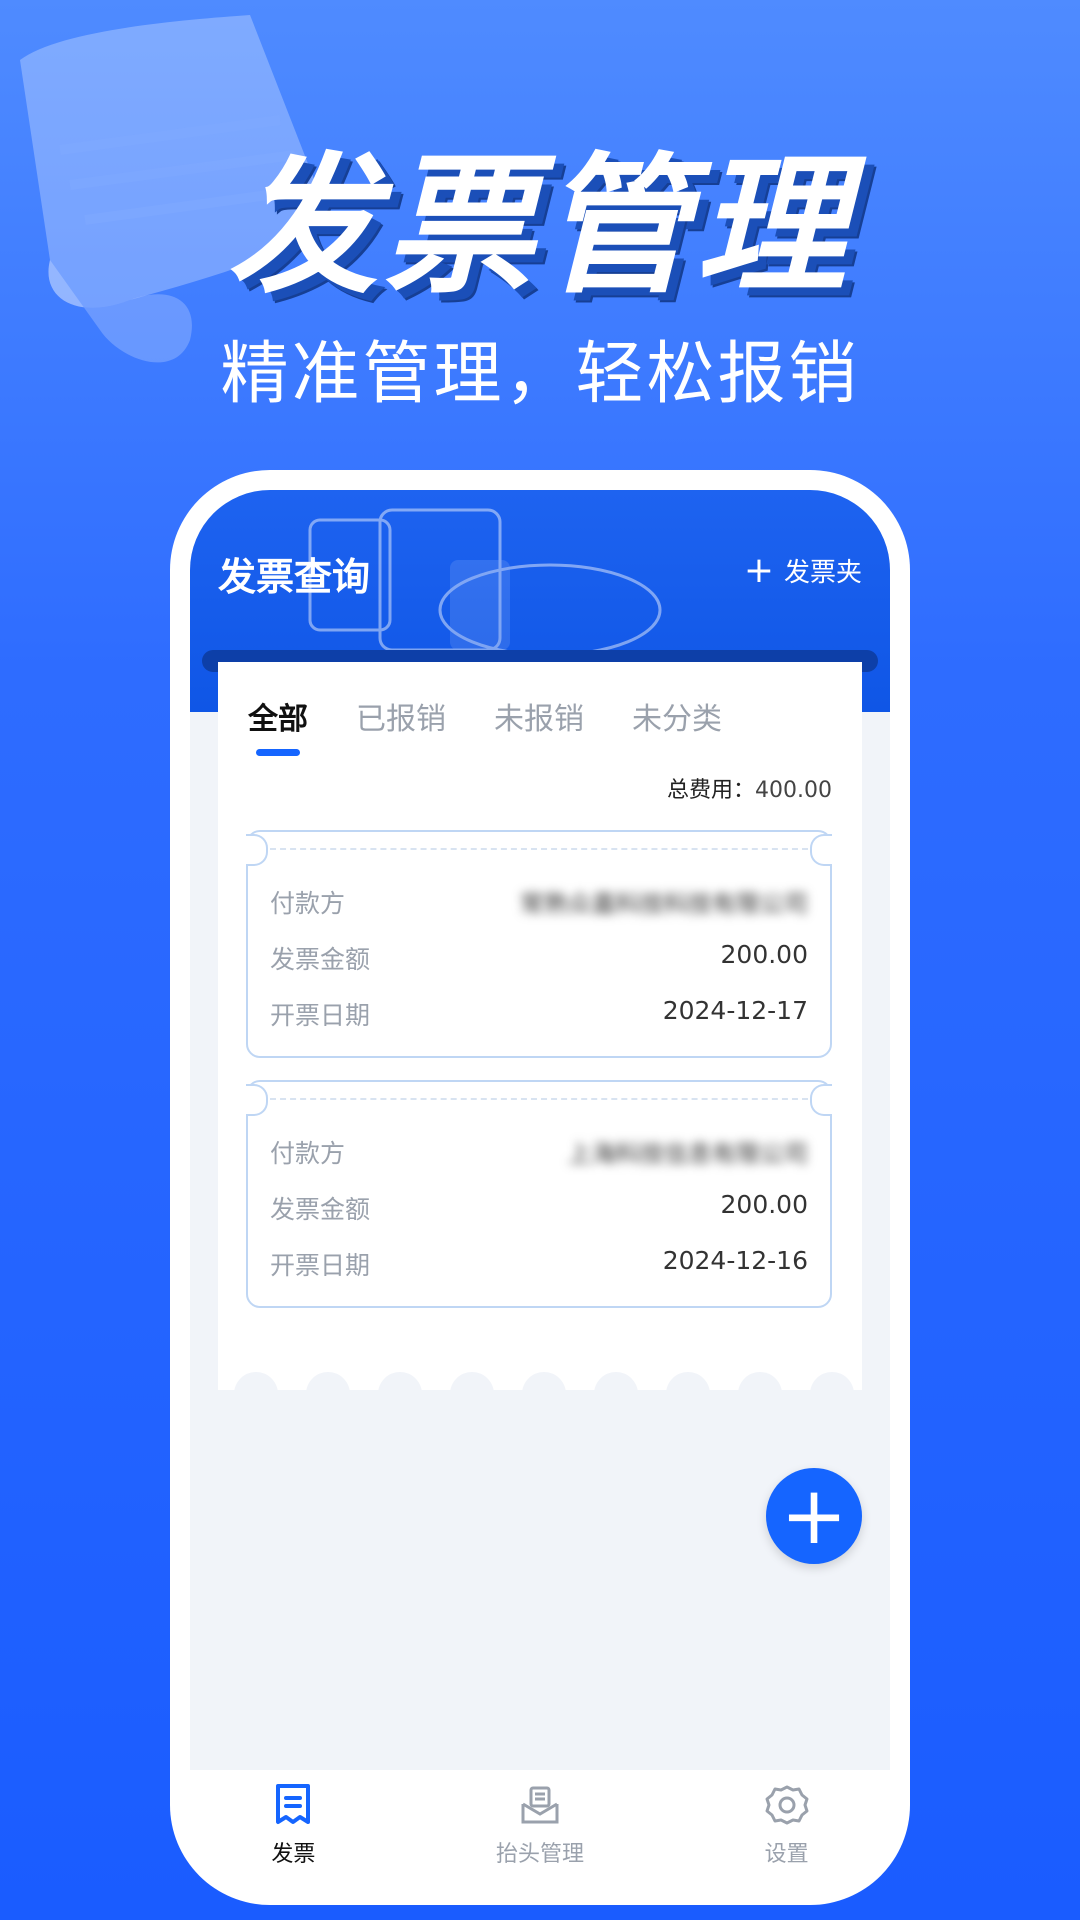  Describe the element at coordinates (688, 1154) in the screenshot. I see `payer-value: 上海科技信息有限公司` at that location.